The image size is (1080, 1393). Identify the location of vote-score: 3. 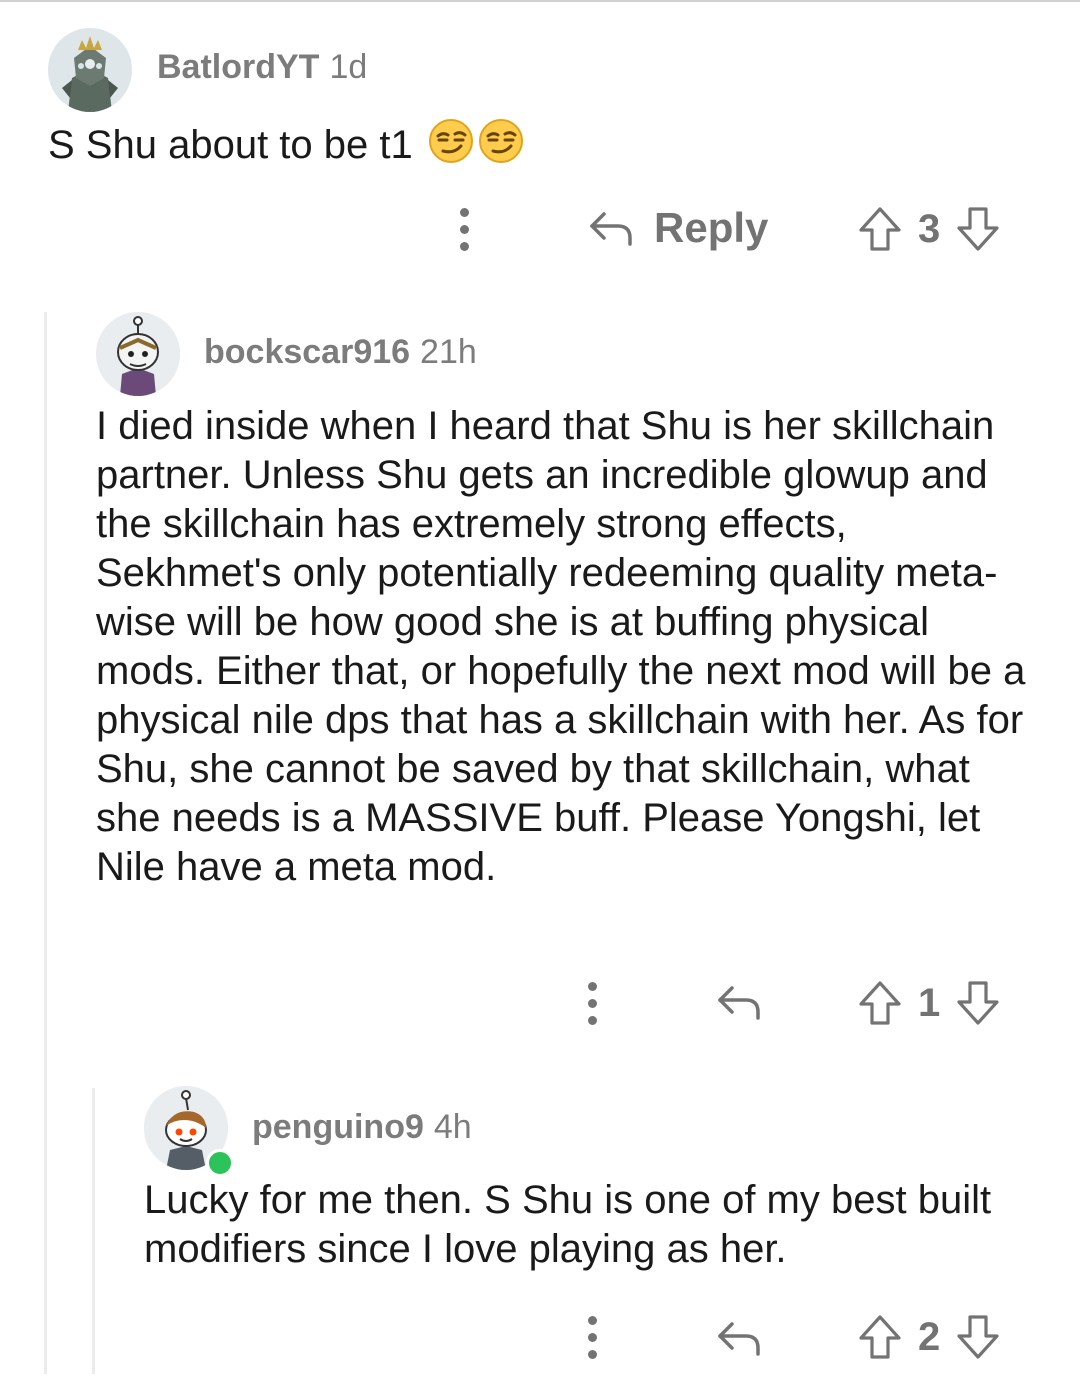
(929, 228).